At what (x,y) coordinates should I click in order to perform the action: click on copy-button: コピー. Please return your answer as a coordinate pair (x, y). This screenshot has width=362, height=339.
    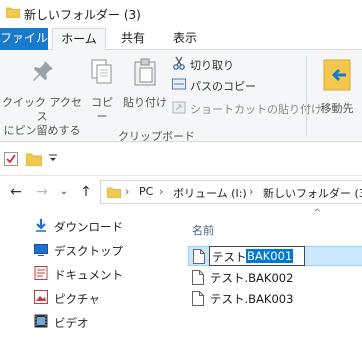
    Looking at the image, I should click on (102, 91).